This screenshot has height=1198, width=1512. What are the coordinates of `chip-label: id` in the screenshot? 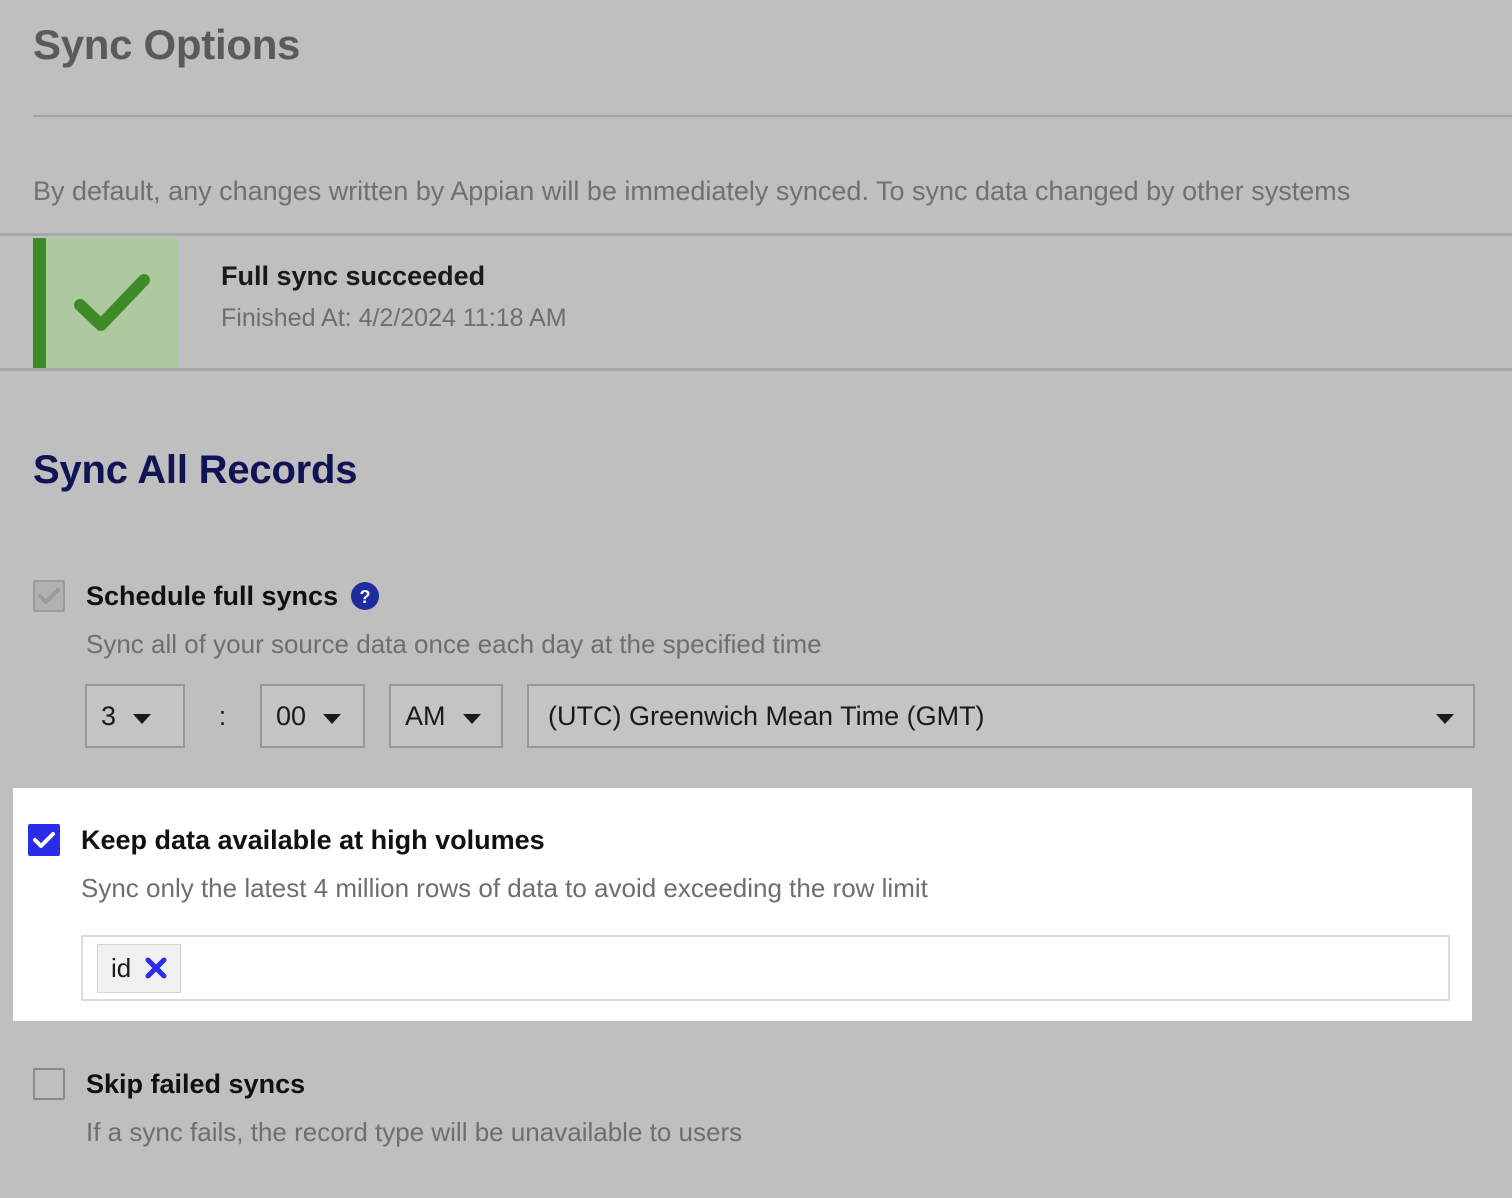 It's located at (121, 968).